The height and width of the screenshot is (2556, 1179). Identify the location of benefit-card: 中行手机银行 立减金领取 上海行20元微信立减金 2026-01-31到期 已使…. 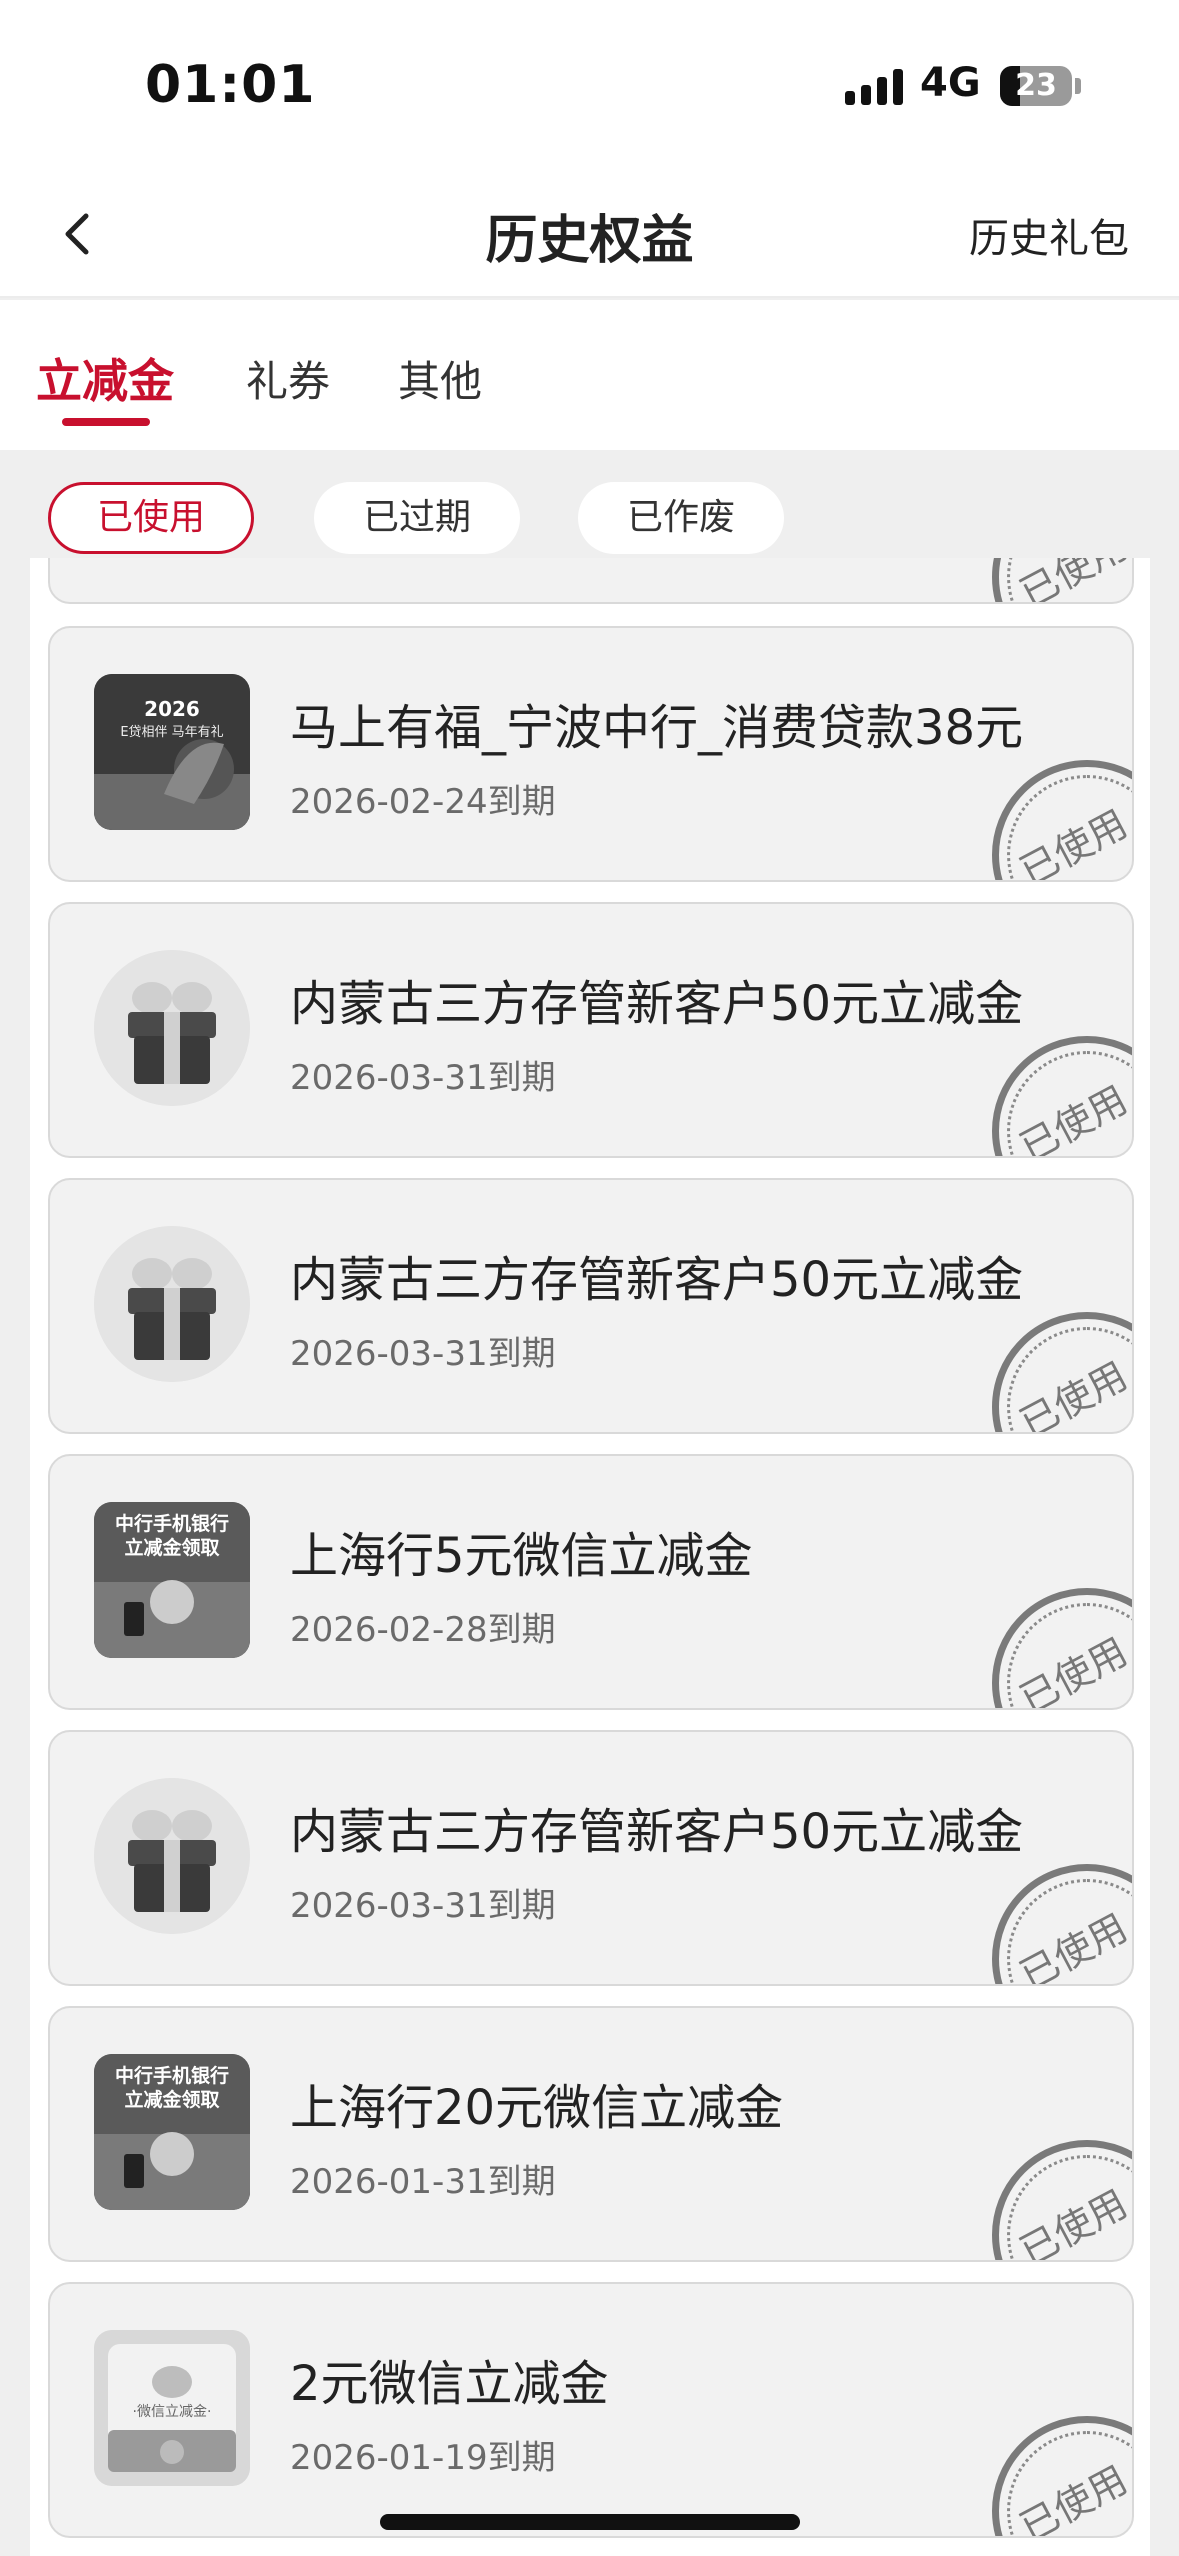
(591, 2134).